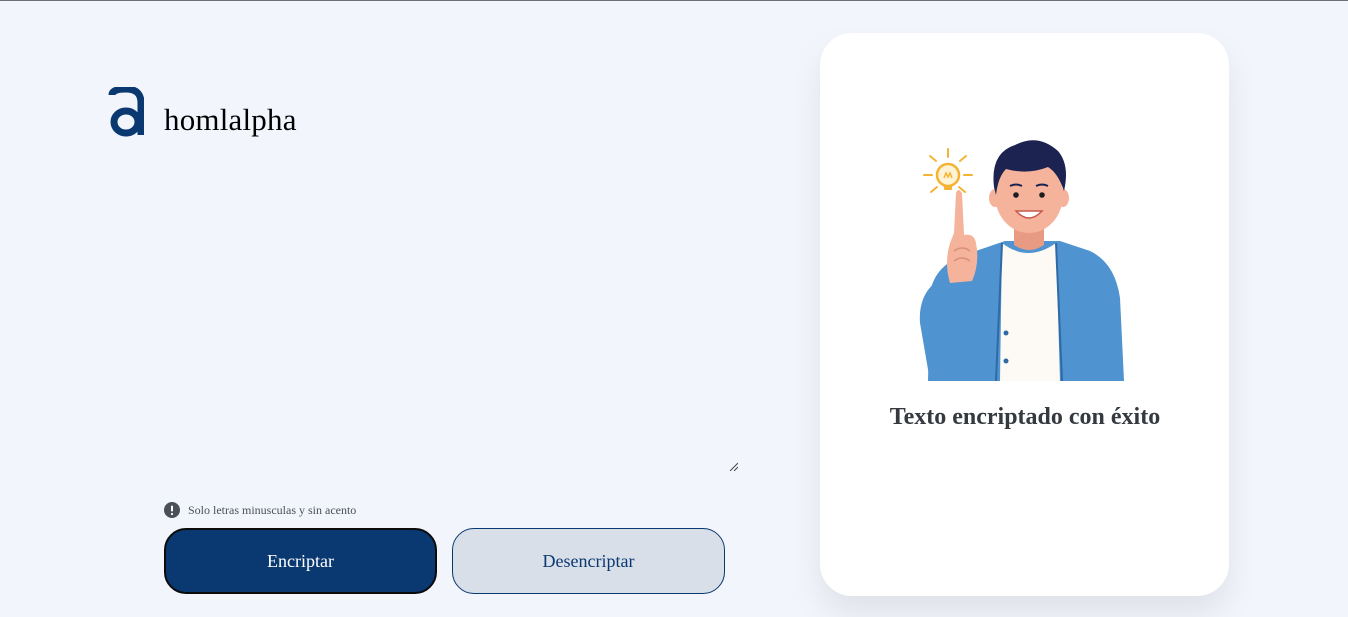 Image resolution: width=1348 pixels, height=617 pixels. Describe the element at coordinates (733, 466) in the screenshot. I see `textarea-resize-handle` at that location.